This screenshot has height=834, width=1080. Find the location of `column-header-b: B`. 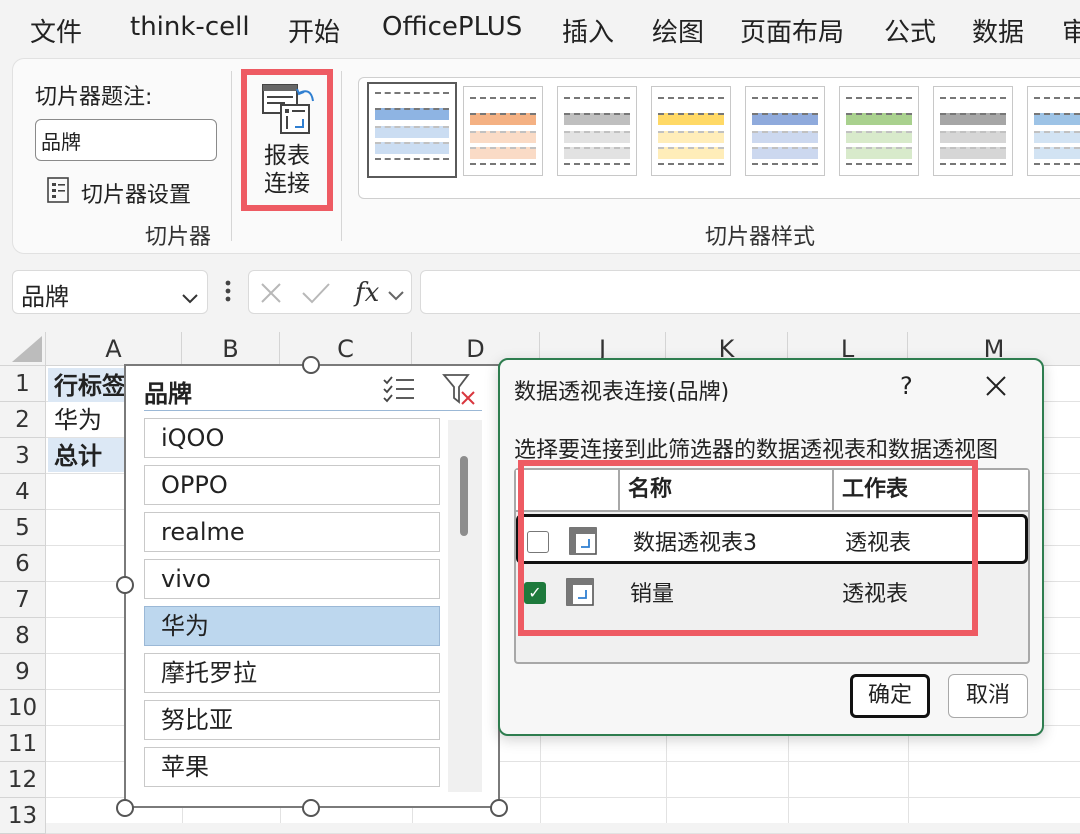

column-header-b: B is located at coordinates (231, 349).